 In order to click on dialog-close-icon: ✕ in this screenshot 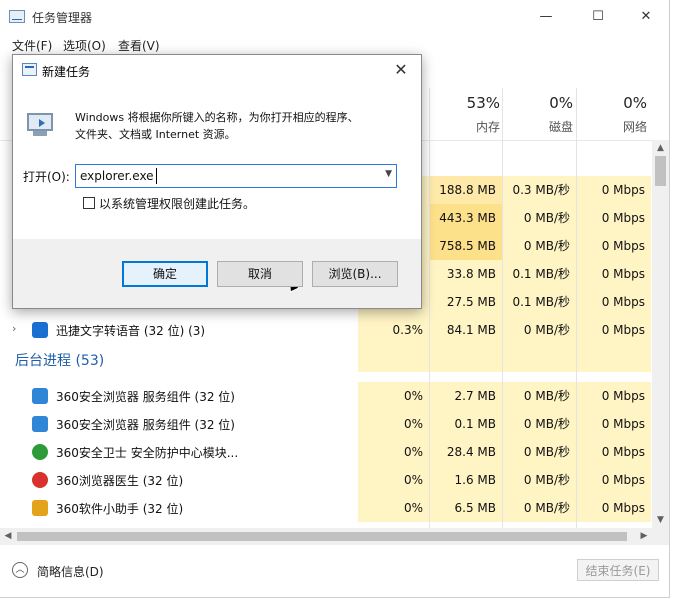, I will do `click(401, 70)`.